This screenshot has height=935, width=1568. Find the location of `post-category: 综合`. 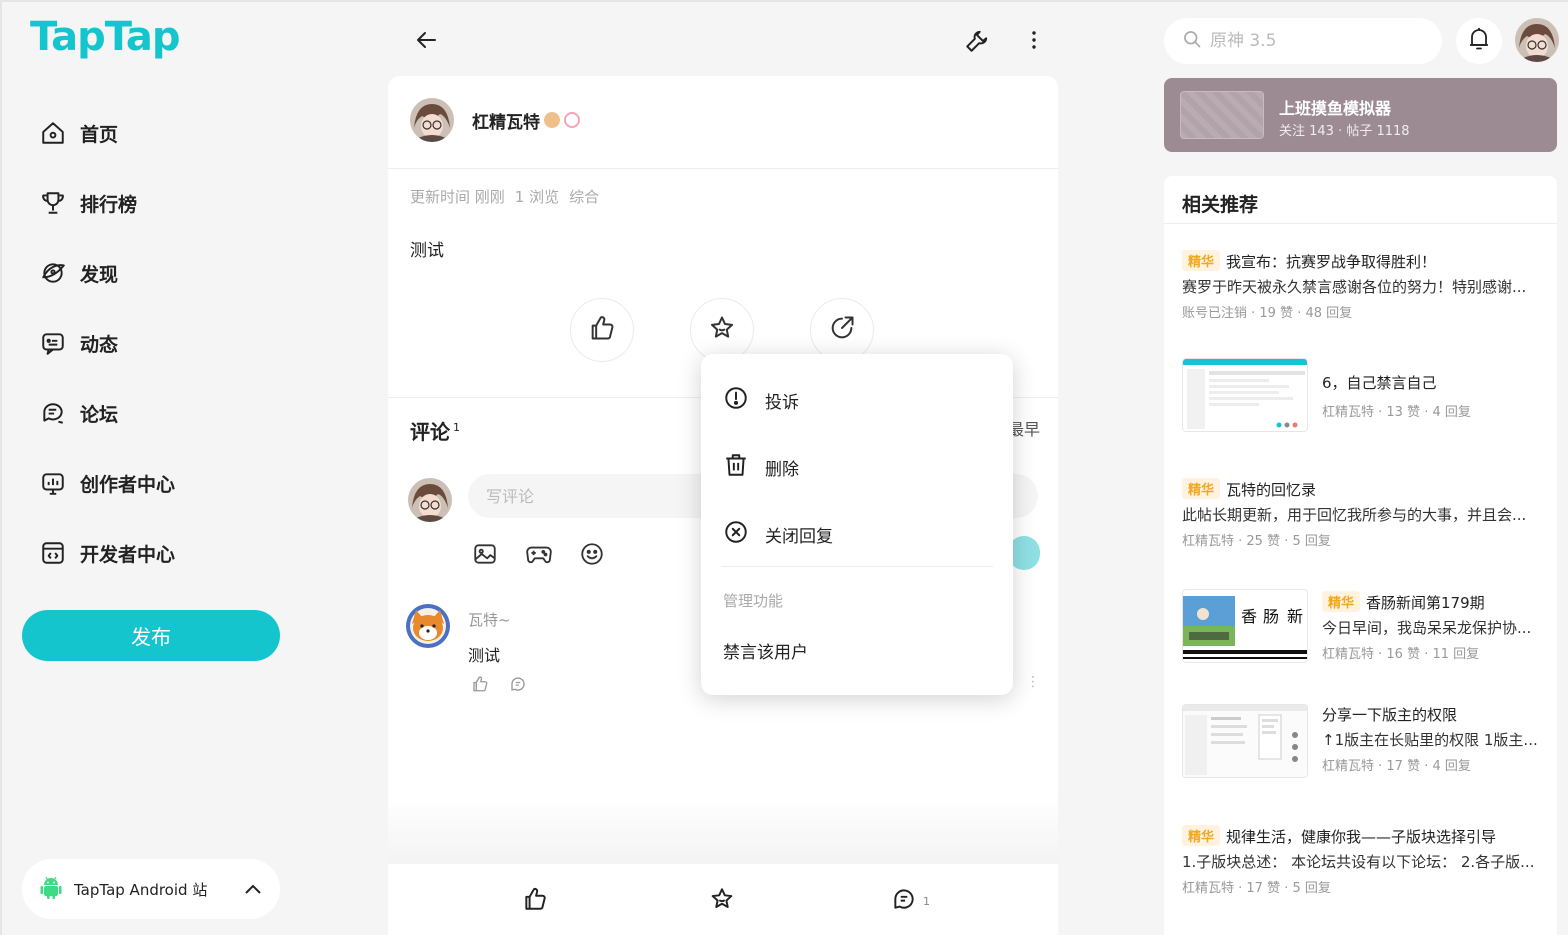

post-category: 综合 is located at coordinates (584, 197).